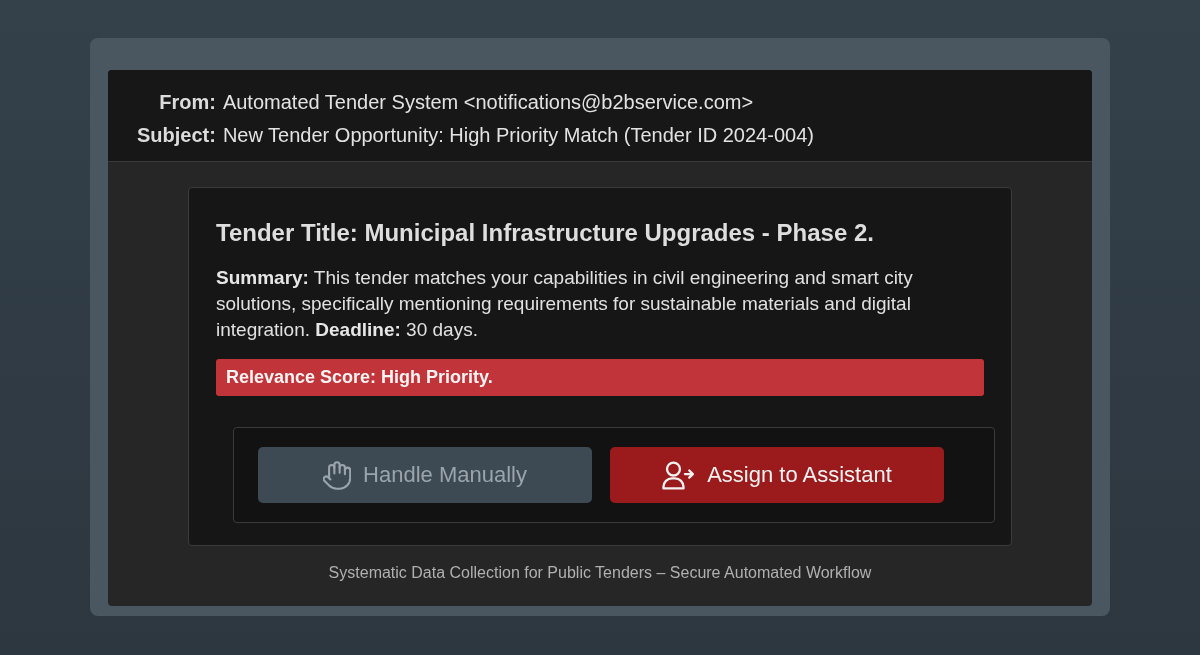 The image size is (1200, 655). I want to click on field-label: From:, so click(187, 102).